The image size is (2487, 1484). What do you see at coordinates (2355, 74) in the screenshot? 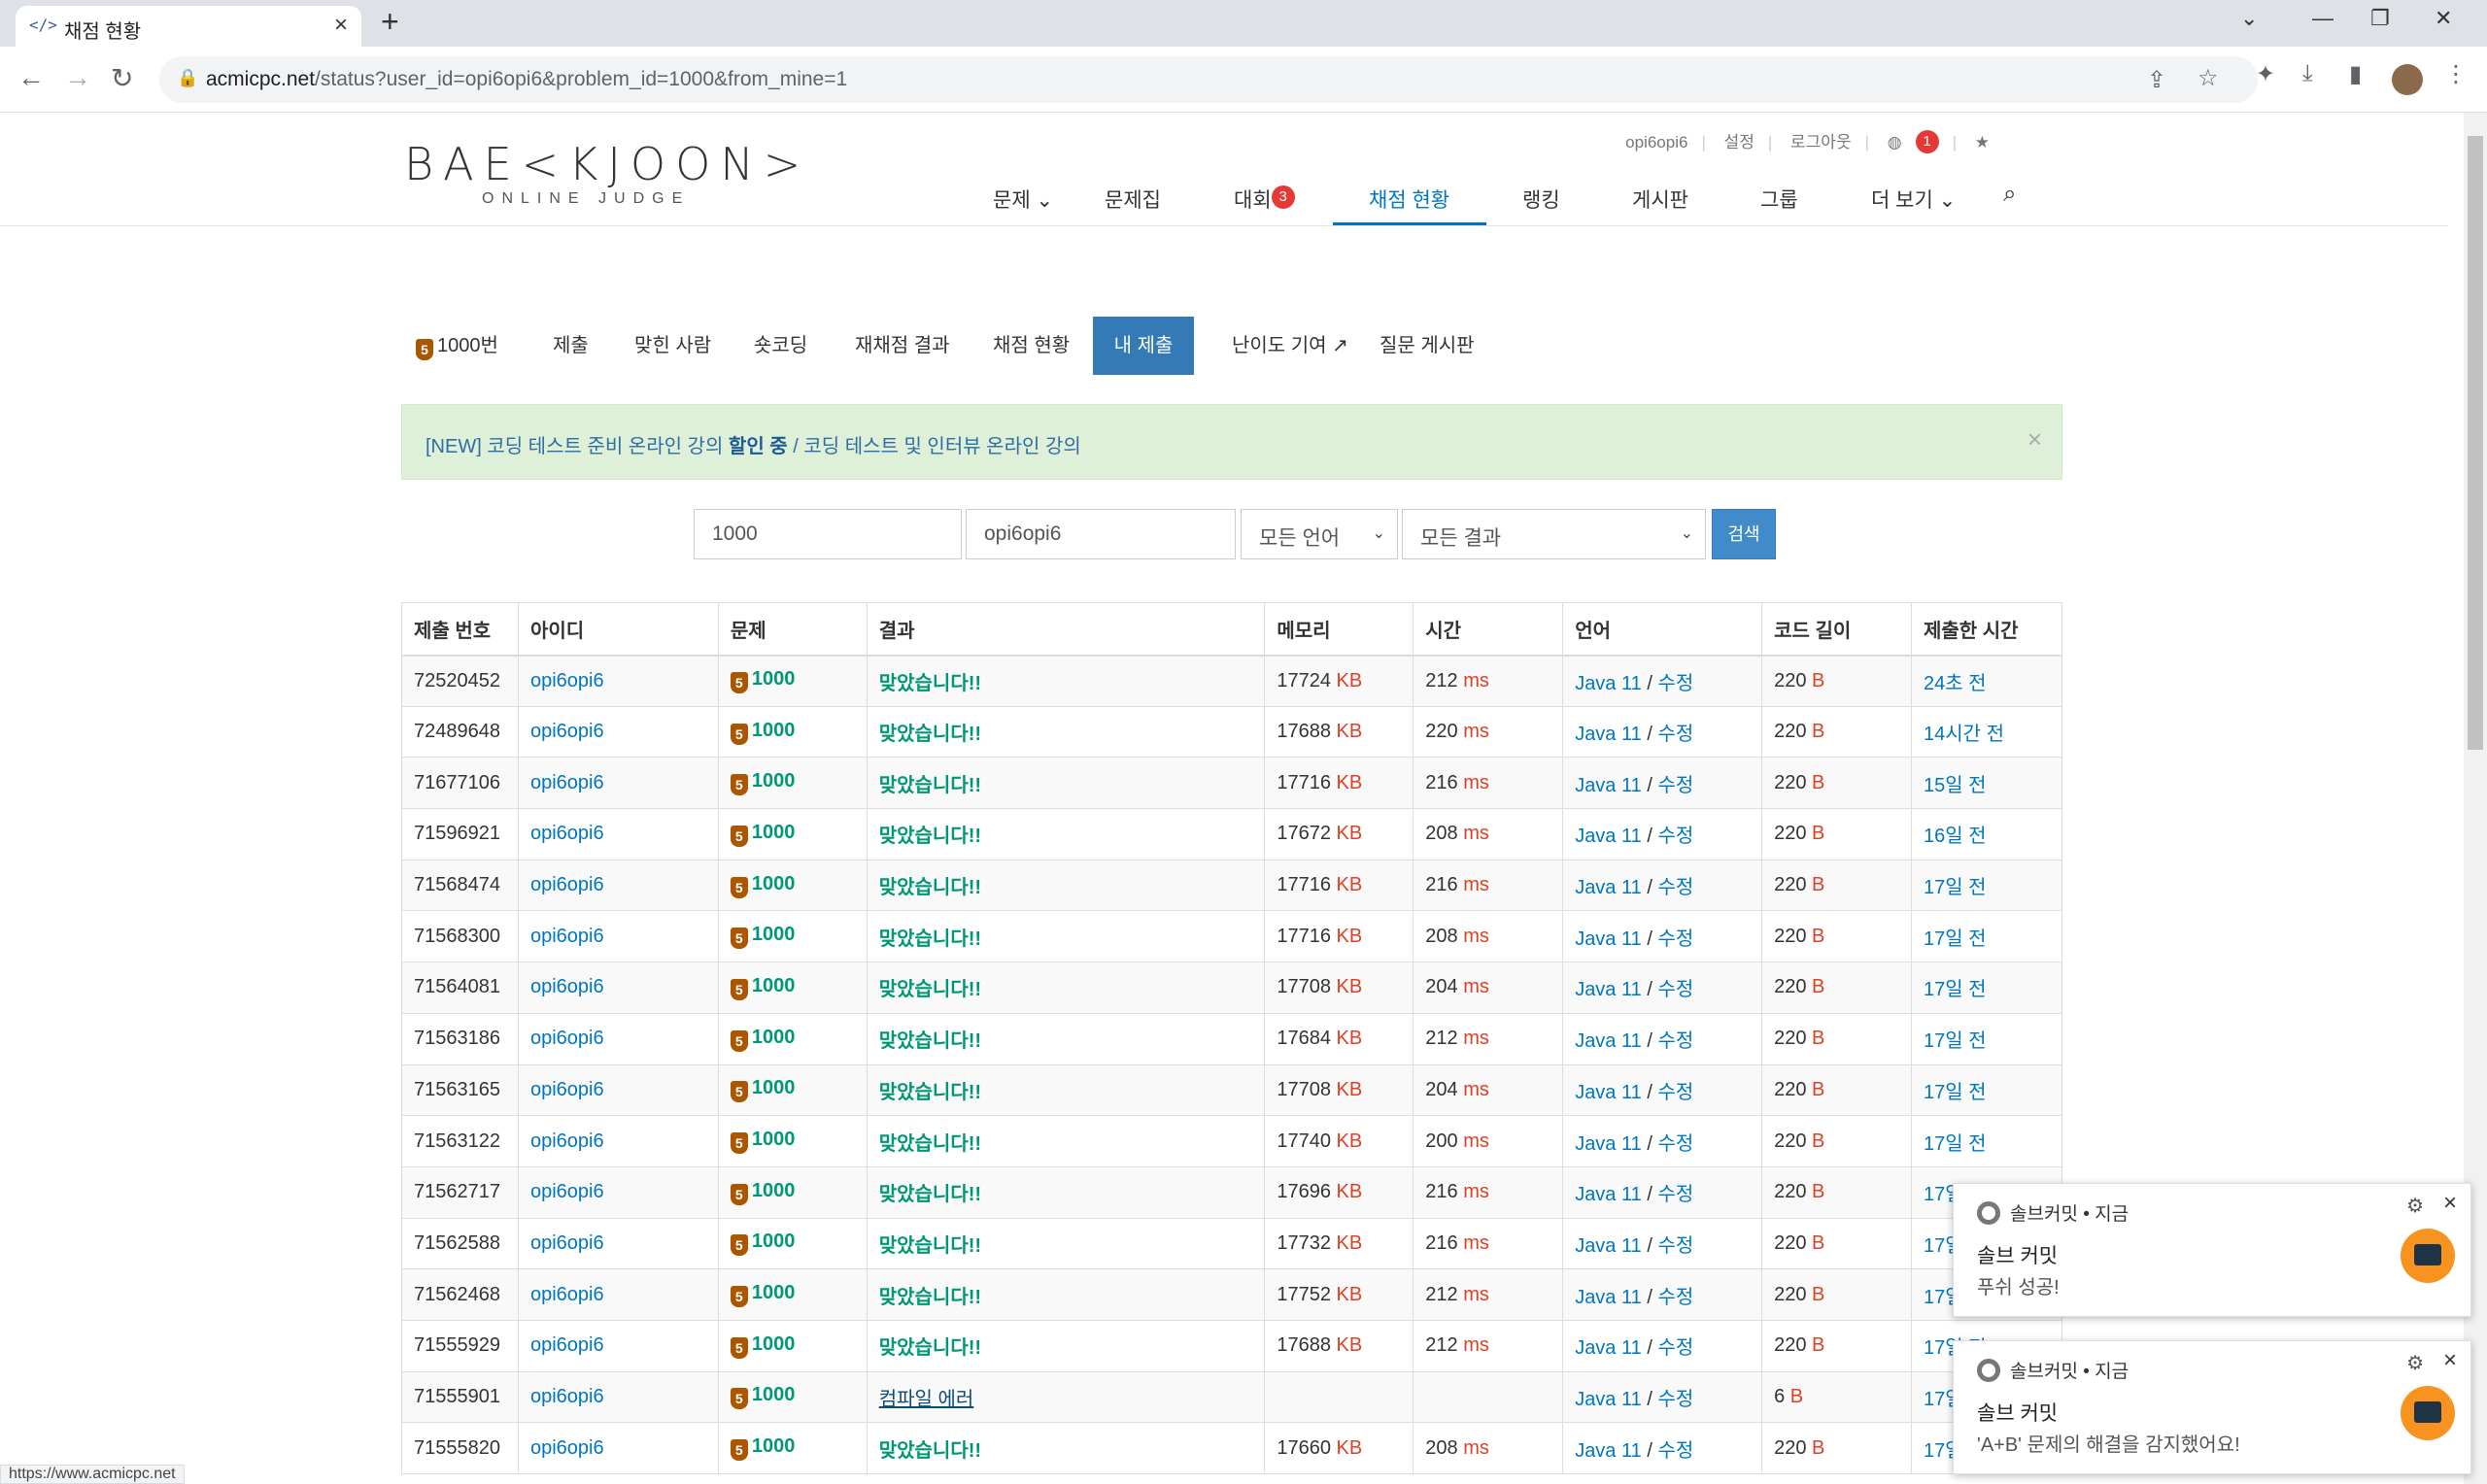
I see `side-panel-icon: ▮` at bounding box center [2355, 74].